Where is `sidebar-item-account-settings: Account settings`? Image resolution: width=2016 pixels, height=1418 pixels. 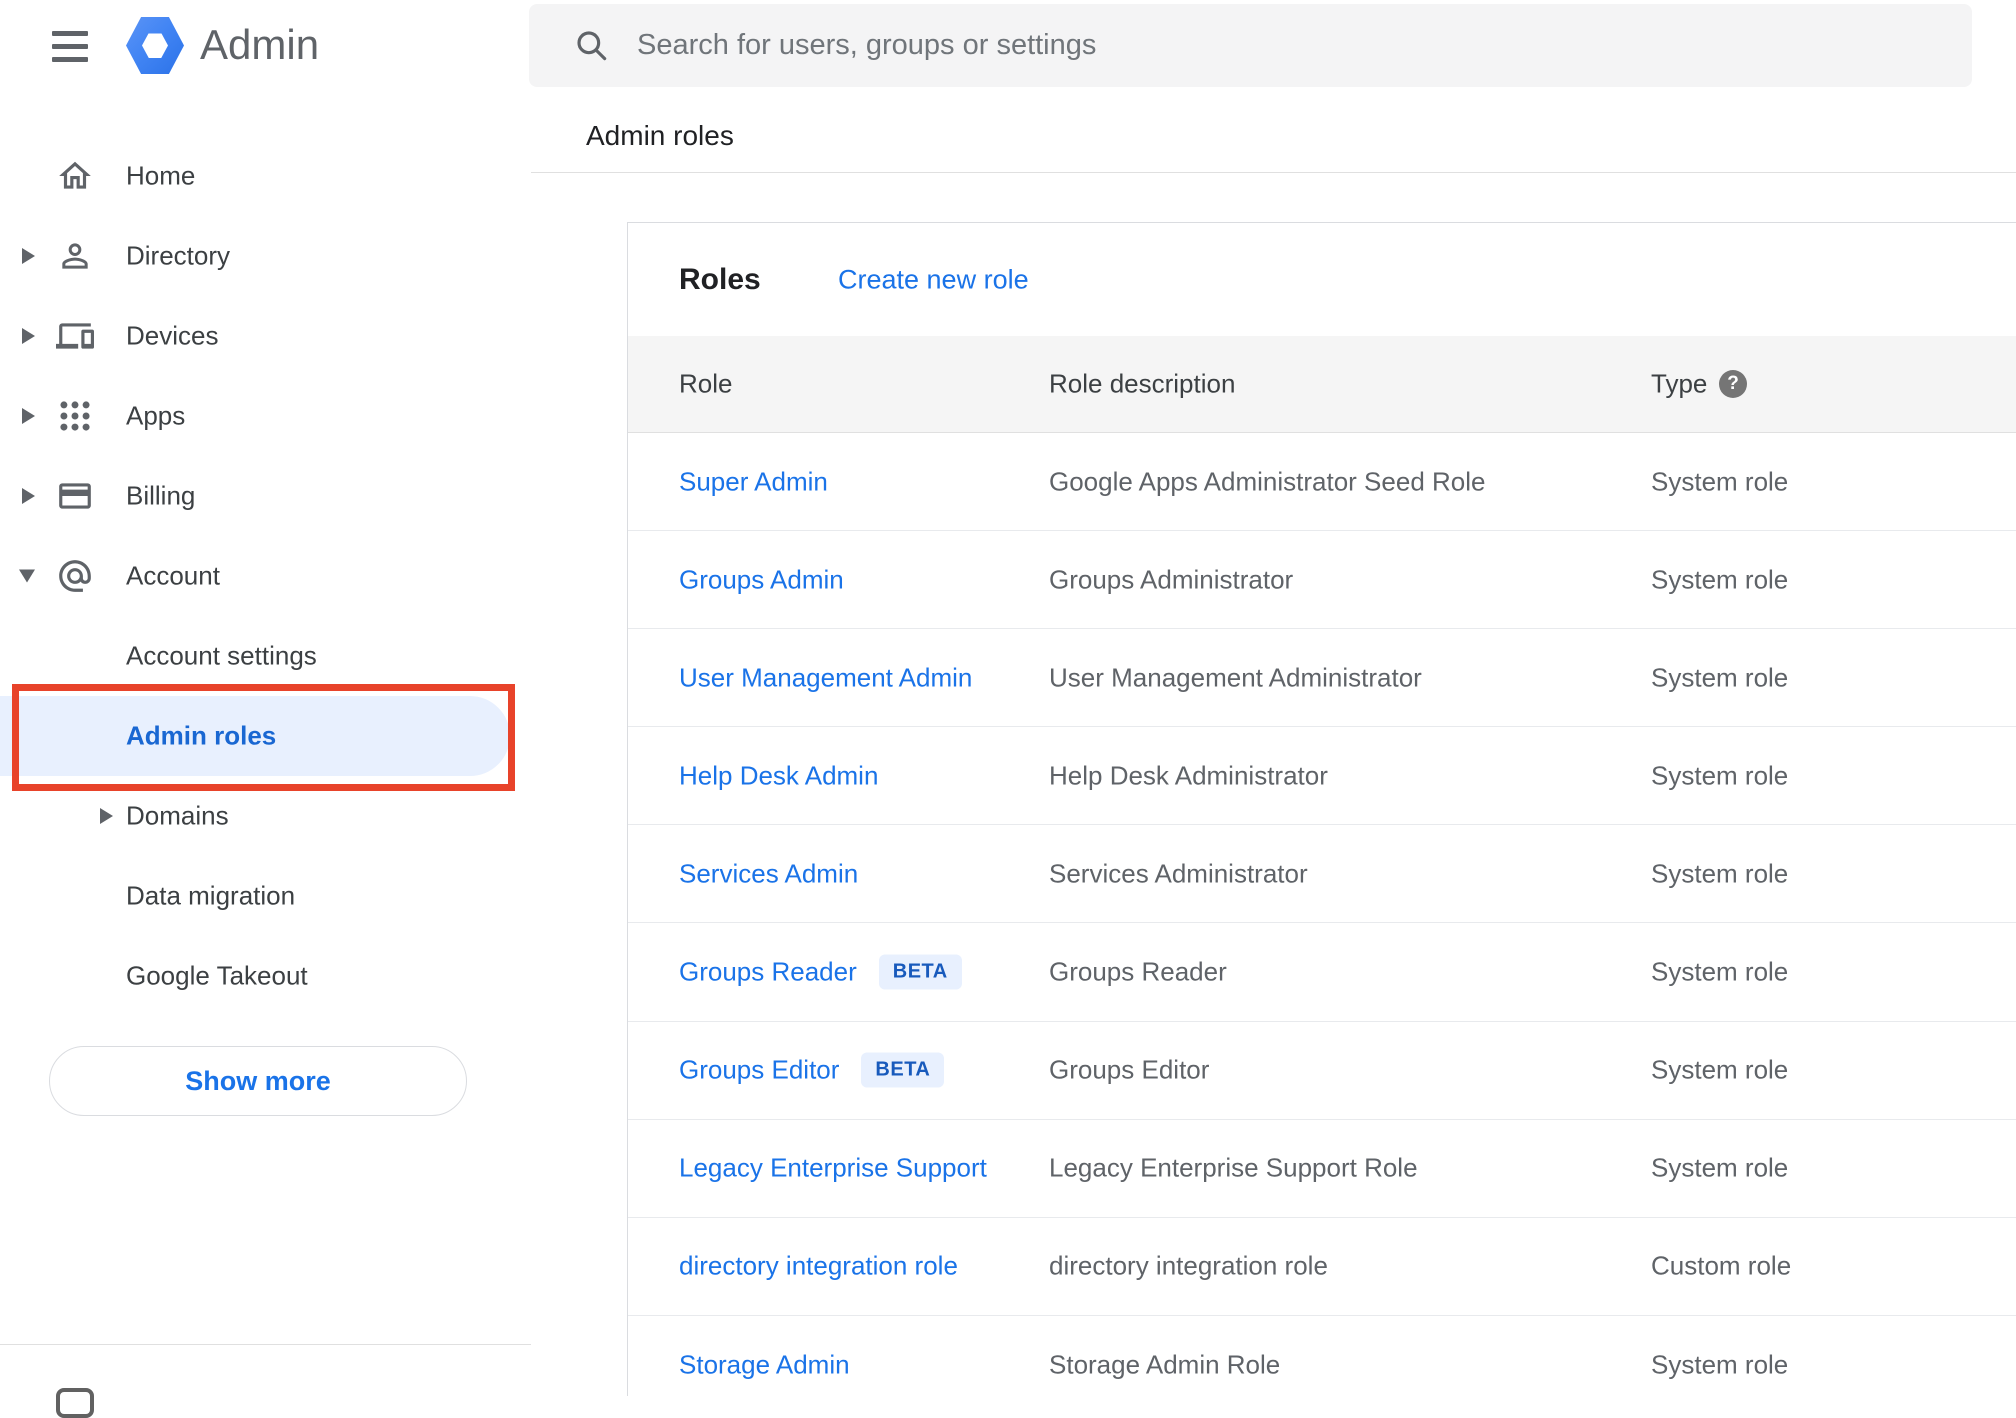 sidebar-item-account-settings: Account settings is located at coordinates (265, 656).